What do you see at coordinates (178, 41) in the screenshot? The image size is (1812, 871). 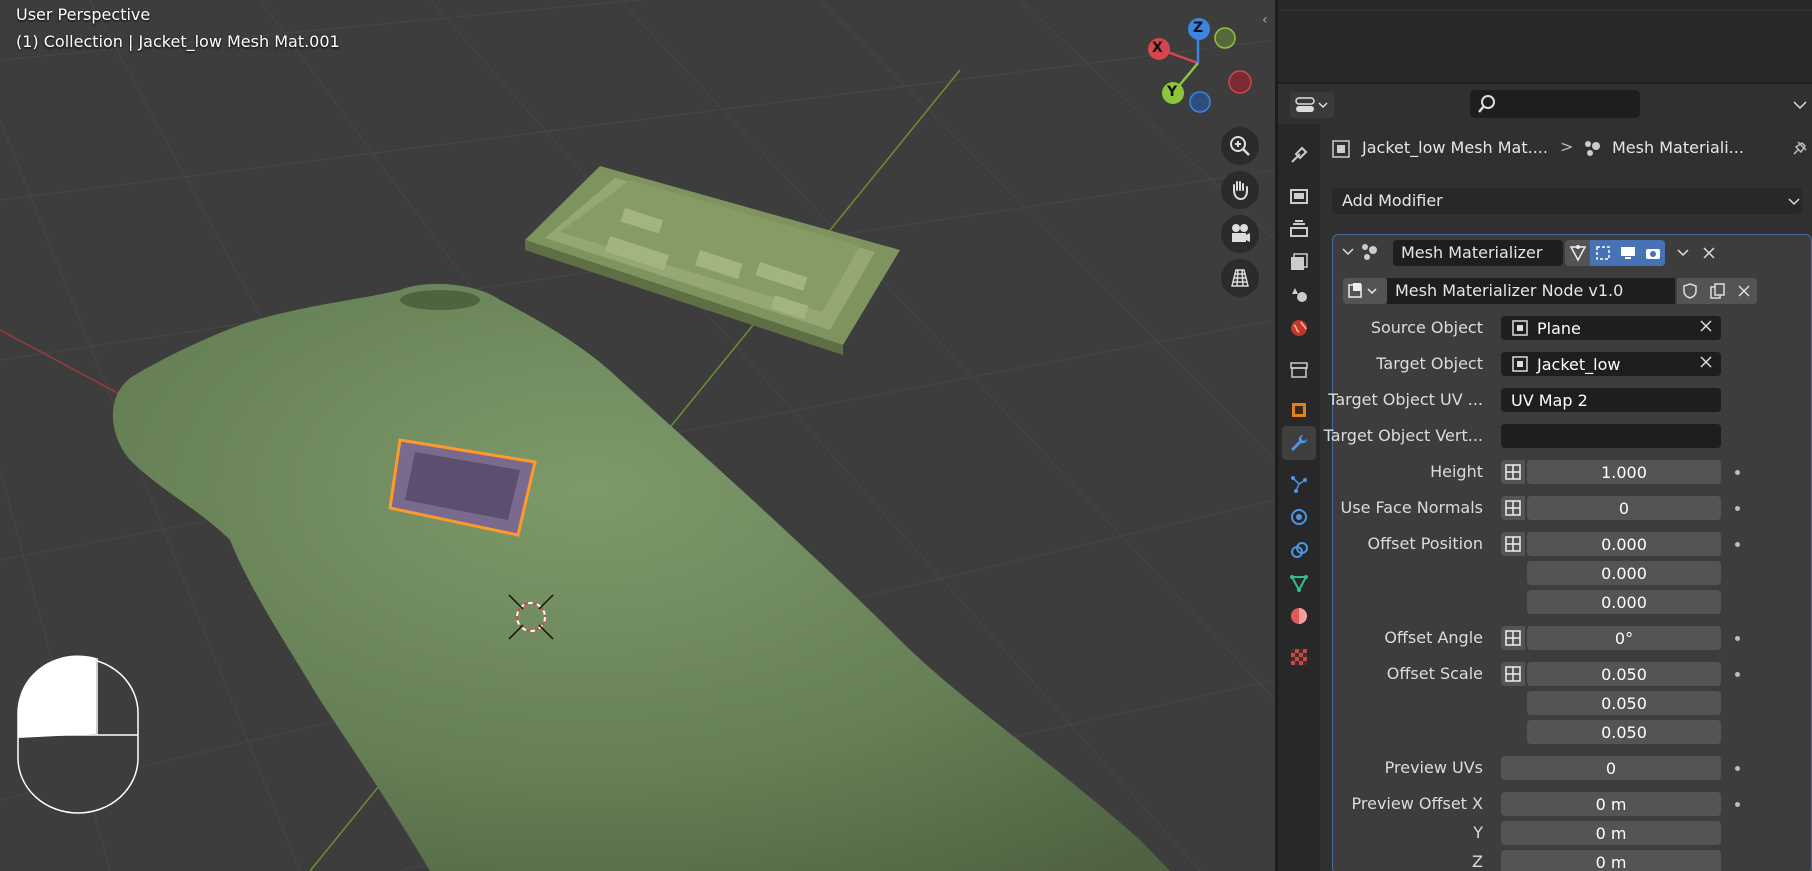 I see `viewport-subtitle: (1) Collection | Jacket_low Mesh Mat.001` at bounding box center [178, 41].